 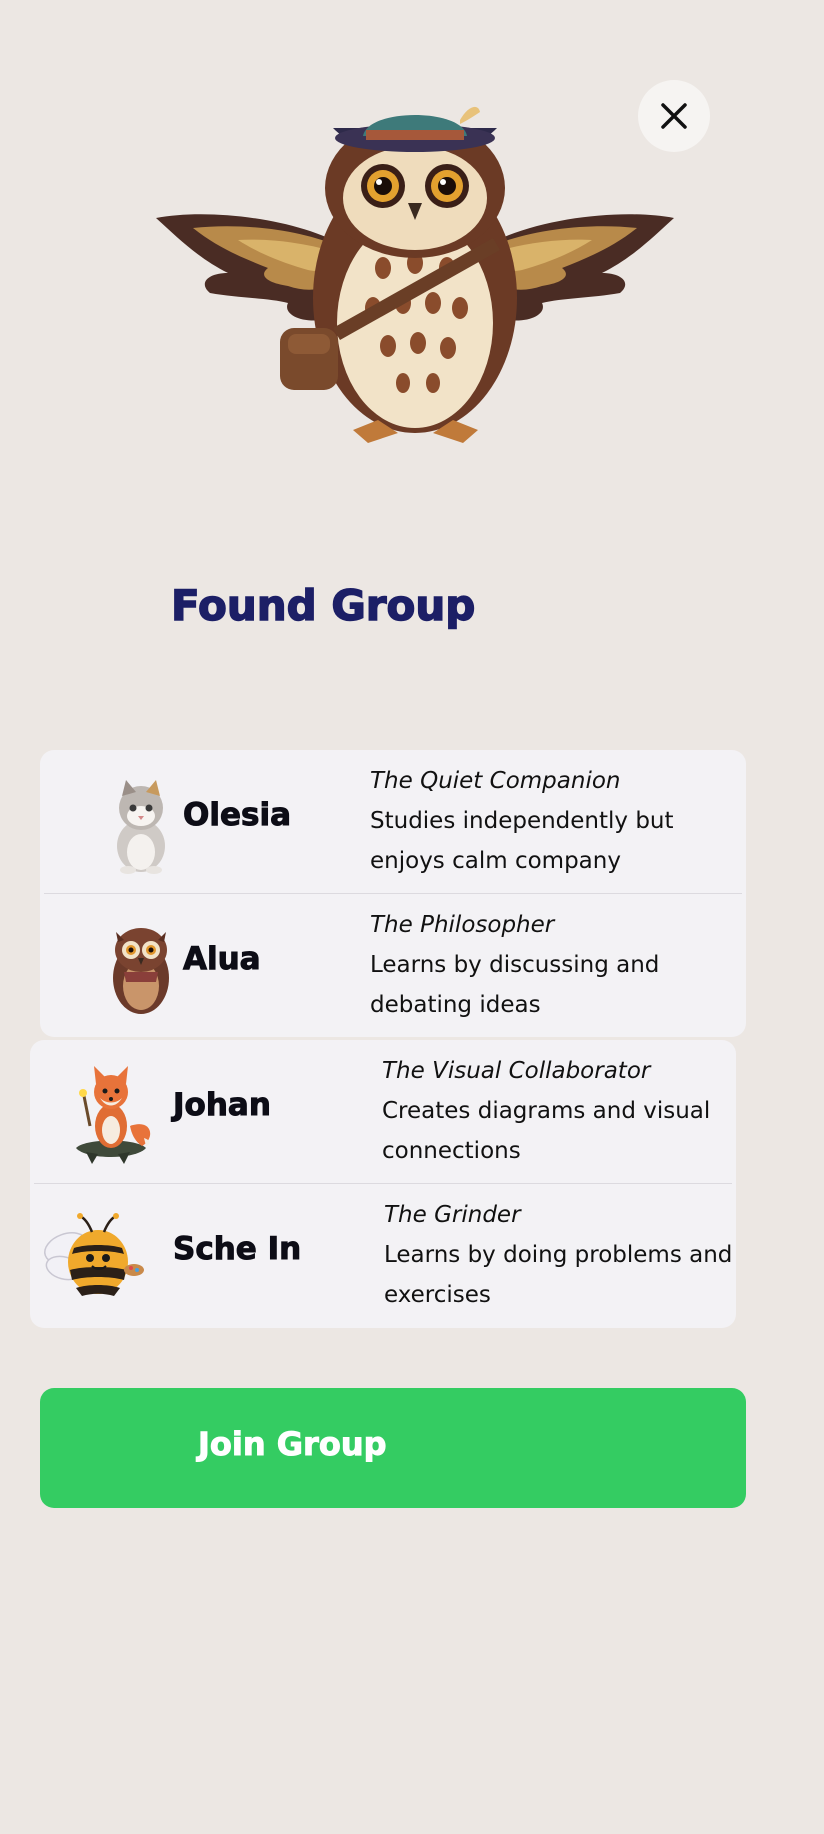 What do you see at coordinates (558, 1275) in the screenshot?
I see `member-description: Learns by doing problems and exercises` at bounding box center [558, 1275].